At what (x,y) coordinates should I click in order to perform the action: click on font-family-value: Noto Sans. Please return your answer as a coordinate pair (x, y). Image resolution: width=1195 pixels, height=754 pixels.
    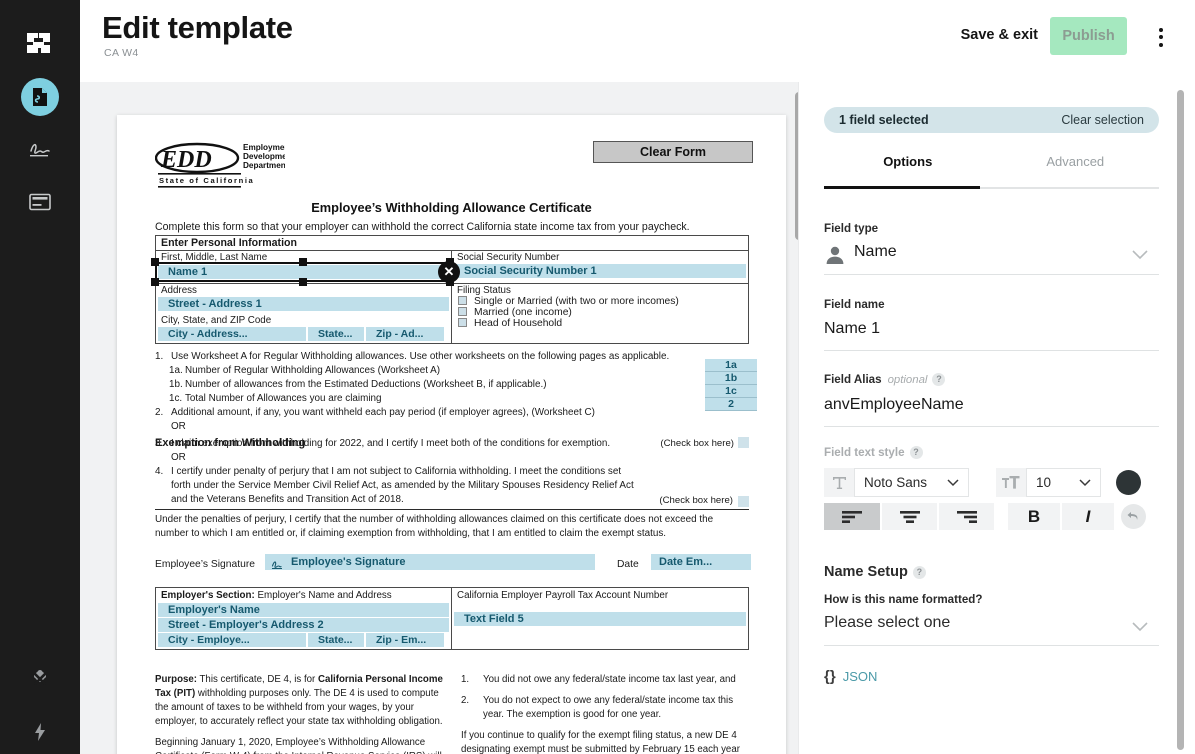
    Looking at the image, I should click on (896, 482).